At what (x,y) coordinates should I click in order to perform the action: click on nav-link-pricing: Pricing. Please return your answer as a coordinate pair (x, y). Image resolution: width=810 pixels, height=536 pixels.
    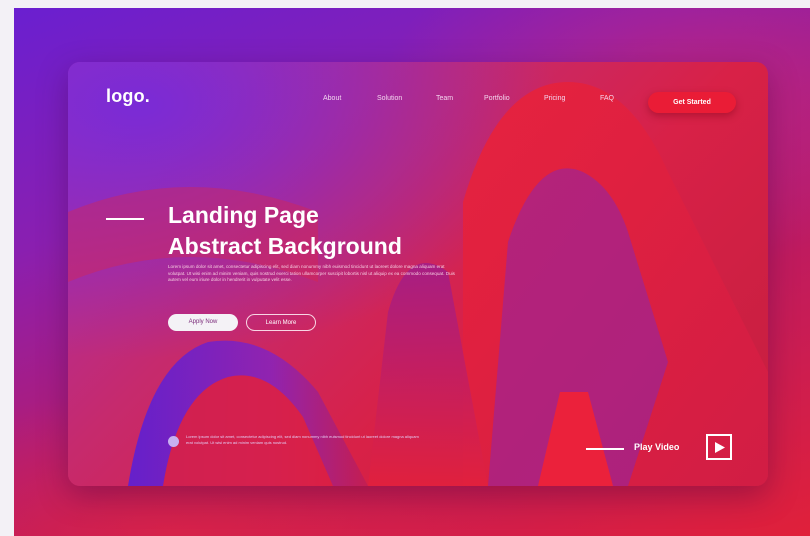
    Looking at the image, I should click on (554, 98).